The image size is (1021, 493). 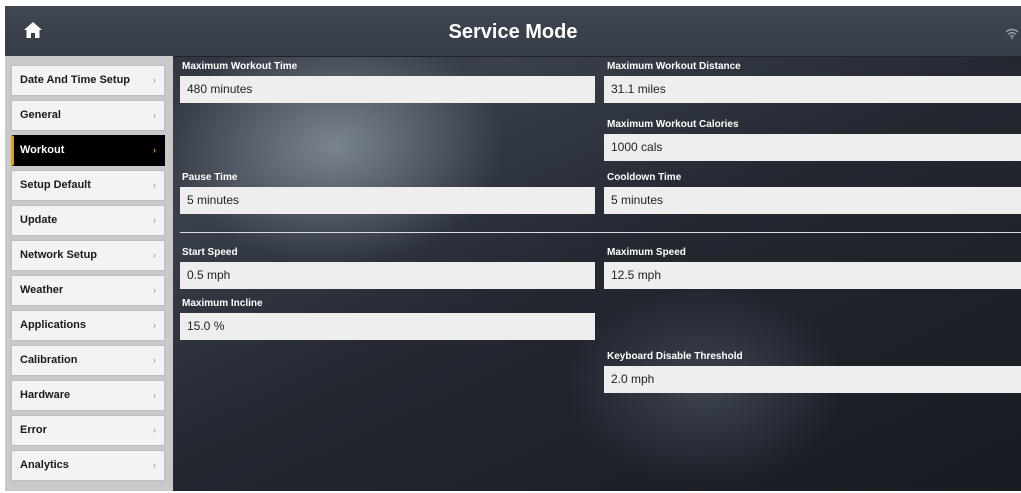 What do you see at coordinates (88, 220) in the screenshot?
I see `sidebar-item-update: Update ›` at bounding box center [88, 220].